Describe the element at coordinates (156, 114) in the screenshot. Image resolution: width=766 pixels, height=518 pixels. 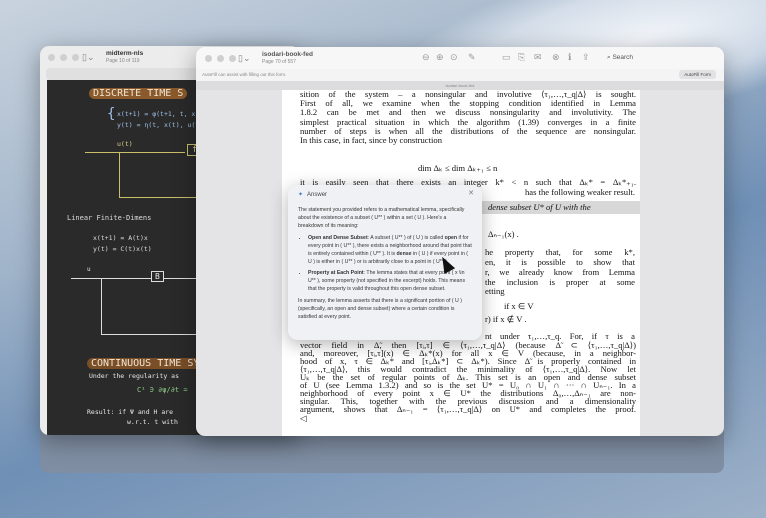
I see `equation: x(t+1) = φ(t+1, t, x` at that location.